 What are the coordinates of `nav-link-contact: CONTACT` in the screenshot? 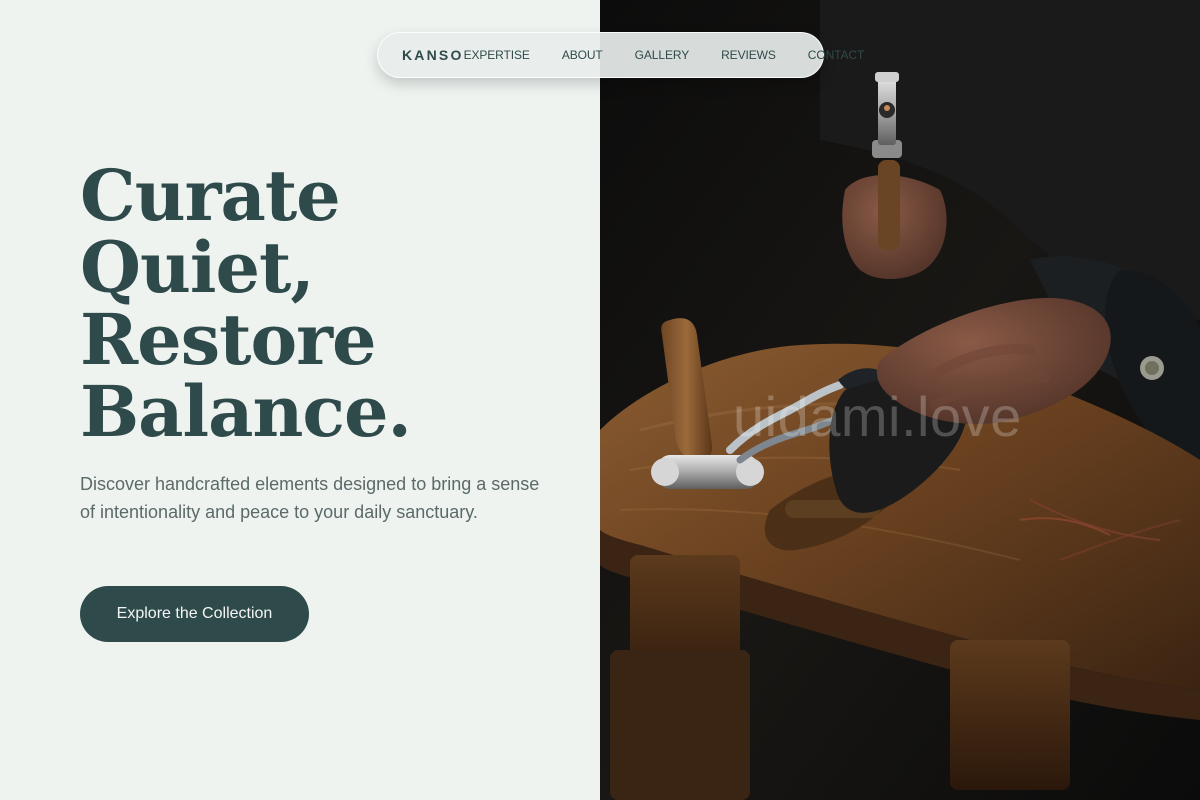 It's located at (836, 55).